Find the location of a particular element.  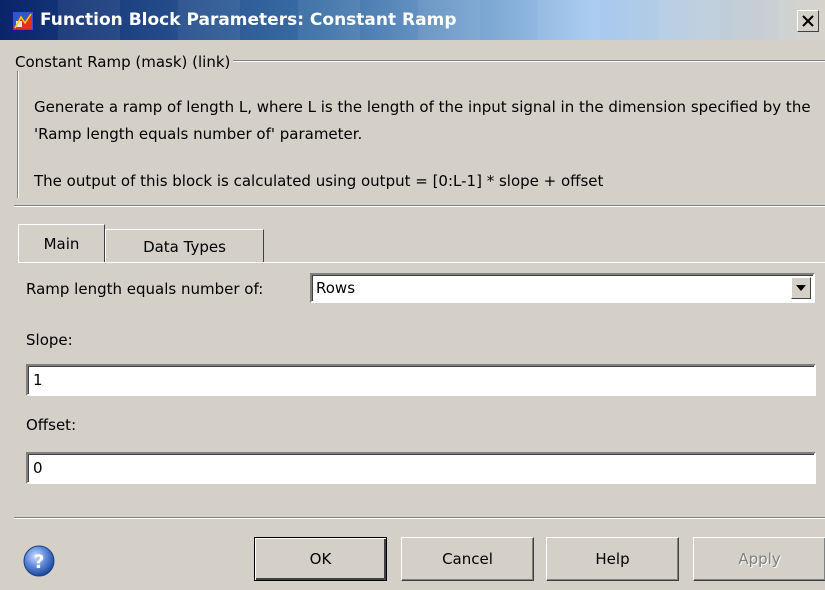

ramp-length-label: Ramp length equals number of: is located at coordinates (145, 289).